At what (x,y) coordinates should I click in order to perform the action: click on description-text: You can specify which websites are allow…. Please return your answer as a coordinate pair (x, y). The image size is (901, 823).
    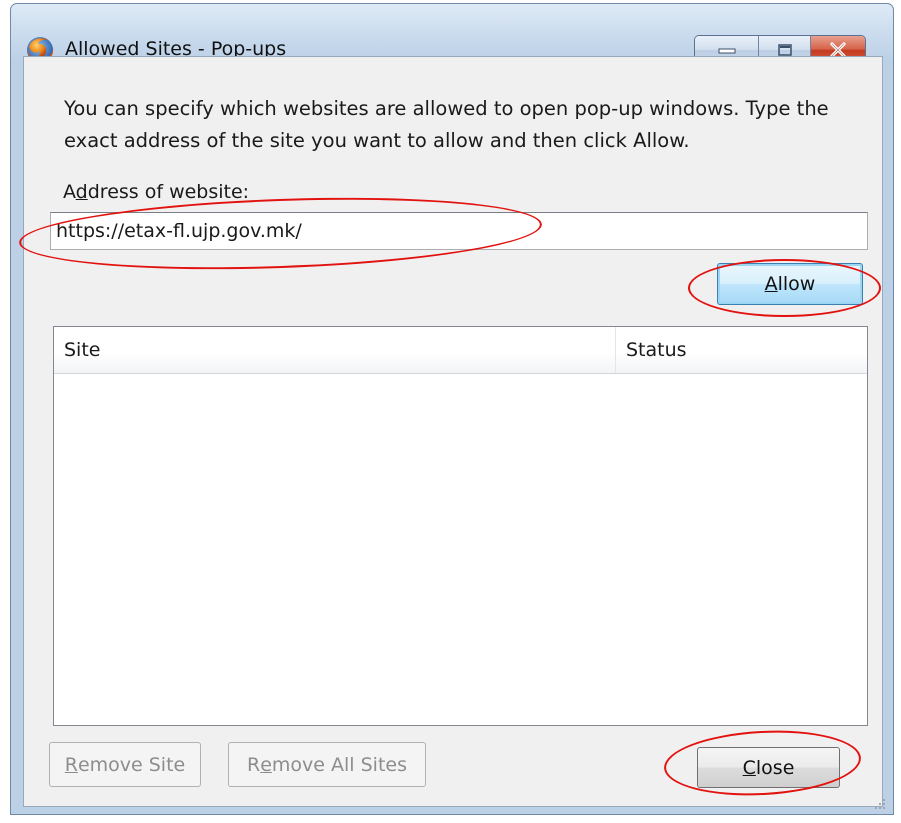
    Looking at the image, I should click on (446, 124).